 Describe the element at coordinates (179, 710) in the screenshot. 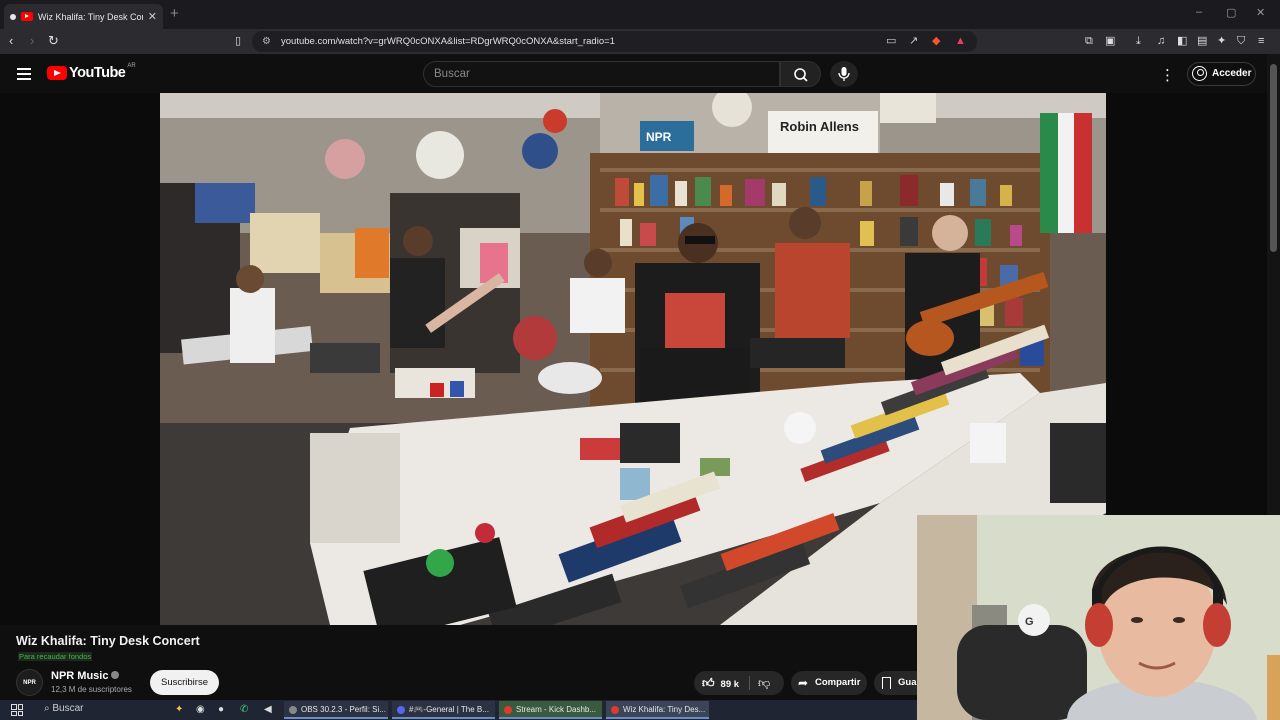

I see `widgets-icon: ✦` at that location.